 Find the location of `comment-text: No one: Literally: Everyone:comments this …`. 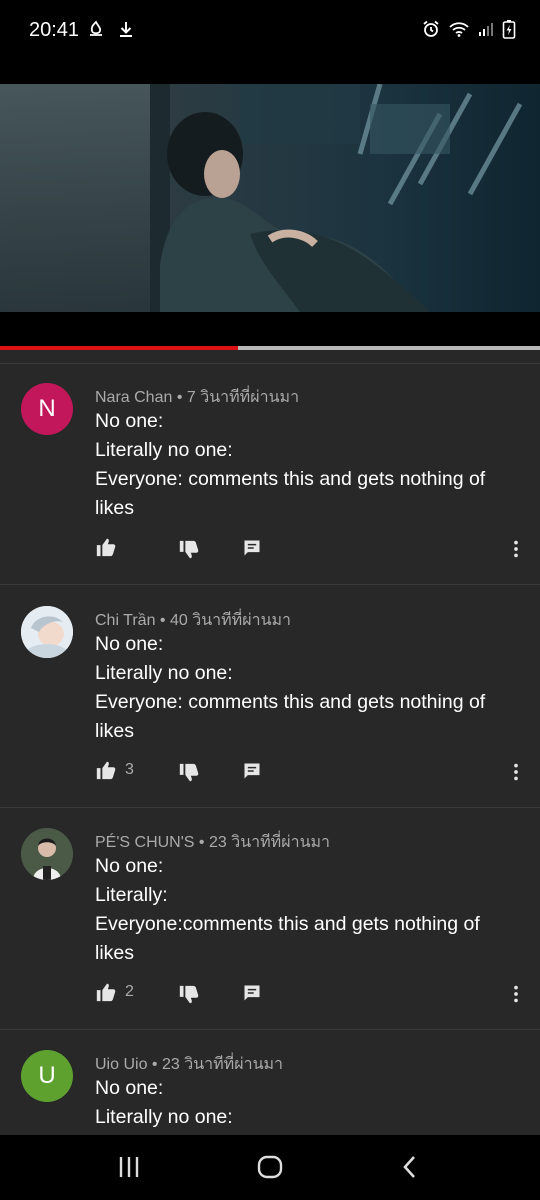

comment-text: No one: Literally: Everyone:comments this … is located at coordinates (305, 910).